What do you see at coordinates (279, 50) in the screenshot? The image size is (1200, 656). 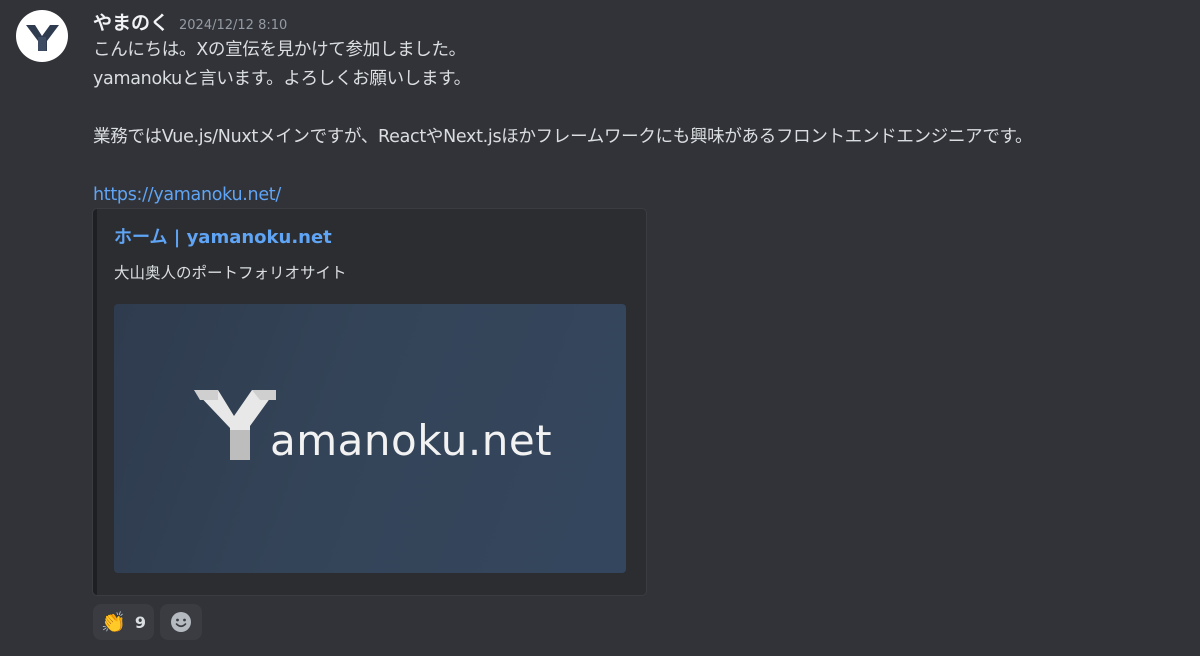 I see `message-line-1: こんにちは。Xの宣伝を見かけて参加しました。` at bounding box center [279, 50].